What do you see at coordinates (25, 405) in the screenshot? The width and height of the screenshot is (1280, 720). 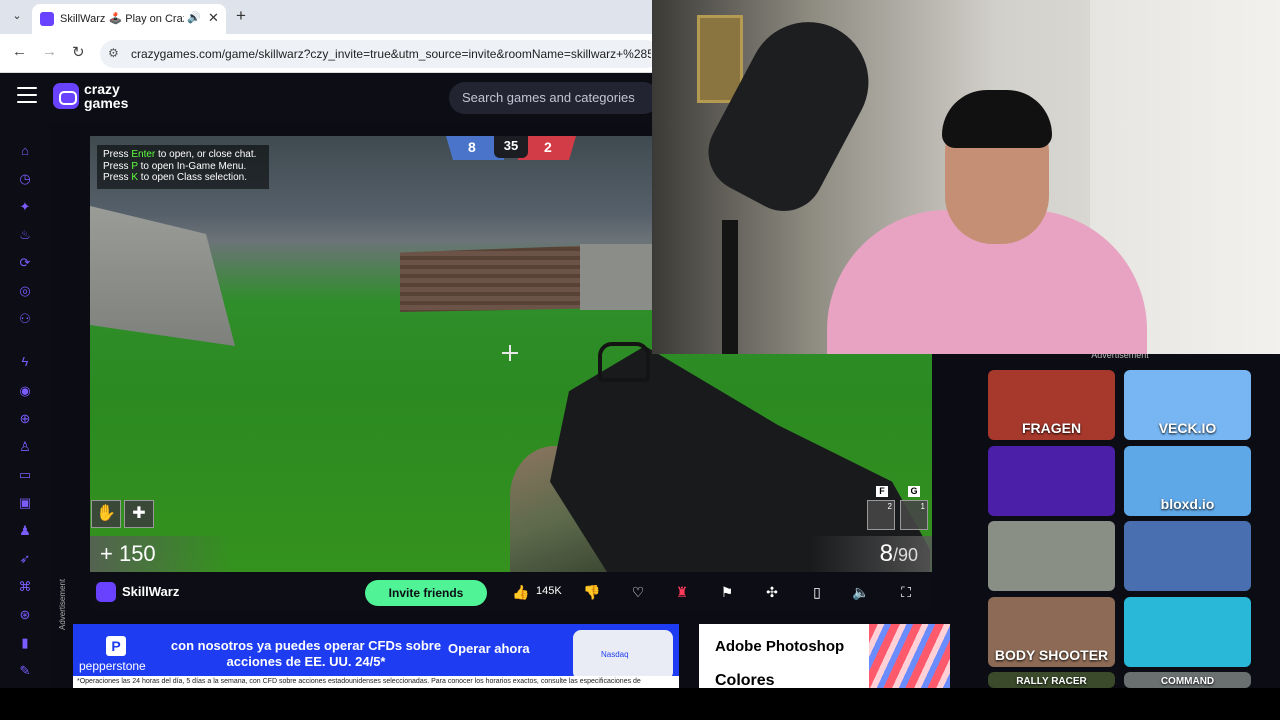 I see `left-sidebar: ⌂ ◷ ✦ ♨ ⟳ ◎ ⚇ ϟ ◉ ⊕ ♙ ▭ ▣ ♟ ➶ ⌘ ⊛ ▮ ✎` at bounding box center [25, 405].